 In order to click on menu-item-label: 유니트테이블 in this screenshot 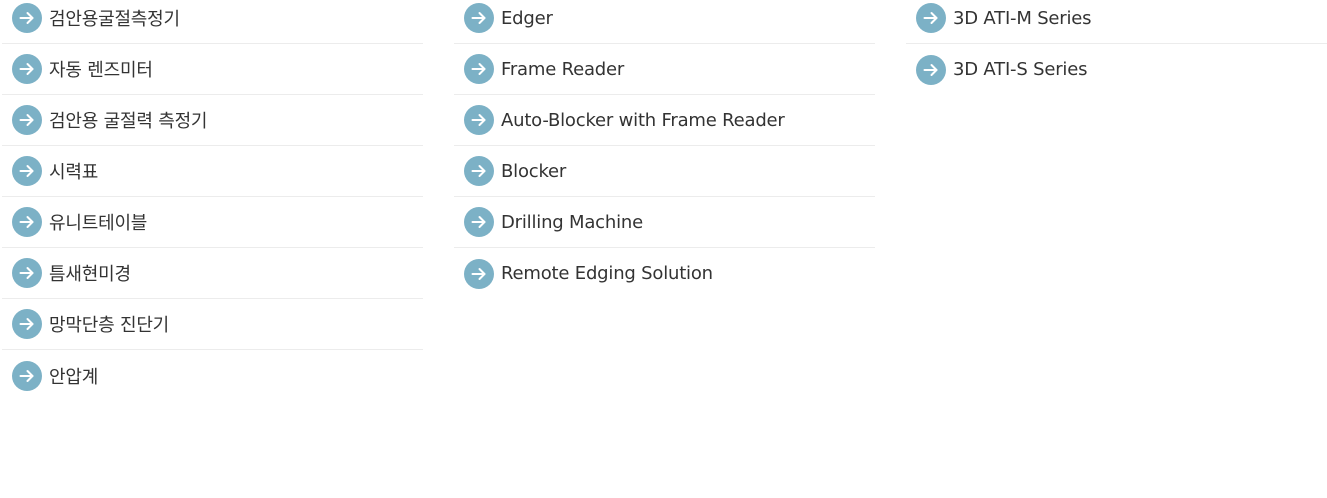, I will do `click(98, 223)`.